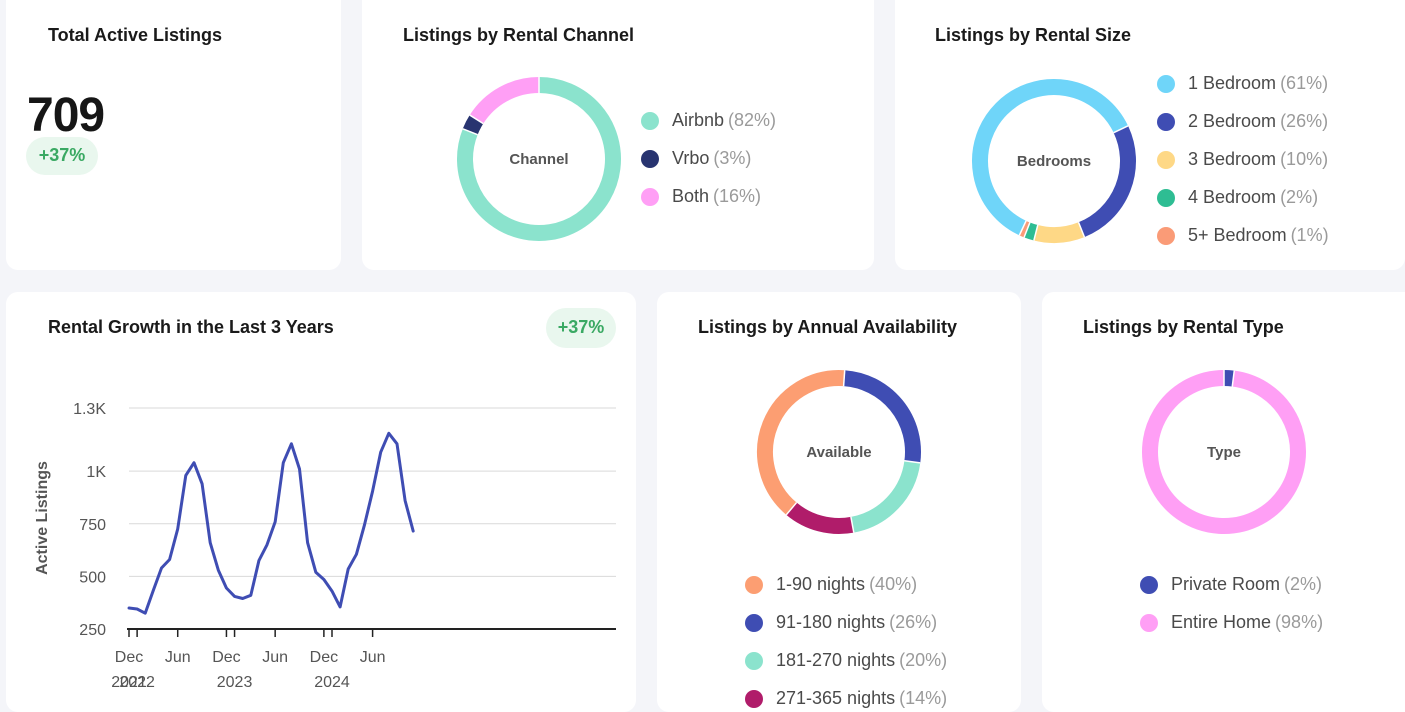 The height and width of the screenshot is (712, 1405). Describe the element at coordinates (1309, 235) in the screenshot. I see `legend-percent: (1%)` at that location.